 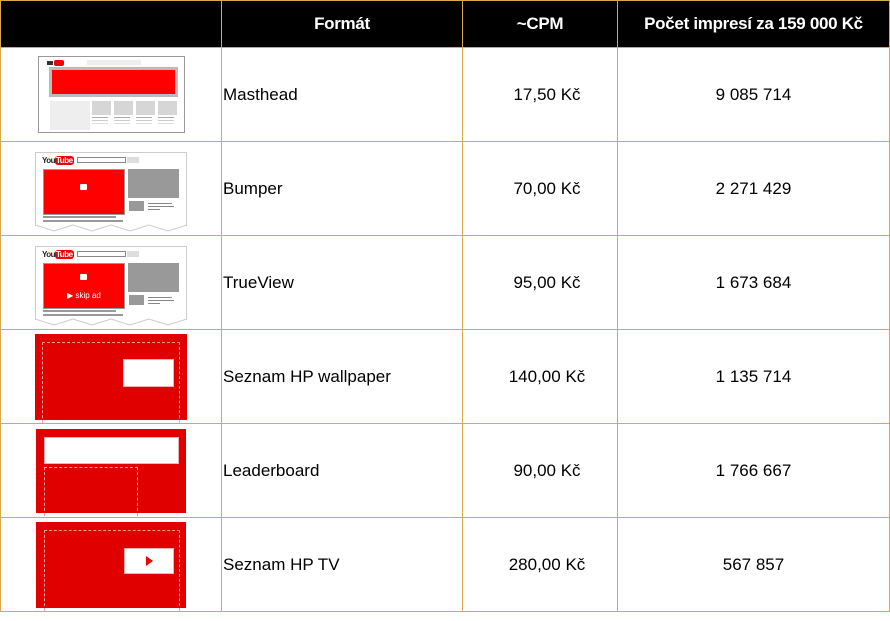 What do you see at coordinates (113, 62) in the screenshot?
I see `search-bar-icon` at bounding box center [113, 62].